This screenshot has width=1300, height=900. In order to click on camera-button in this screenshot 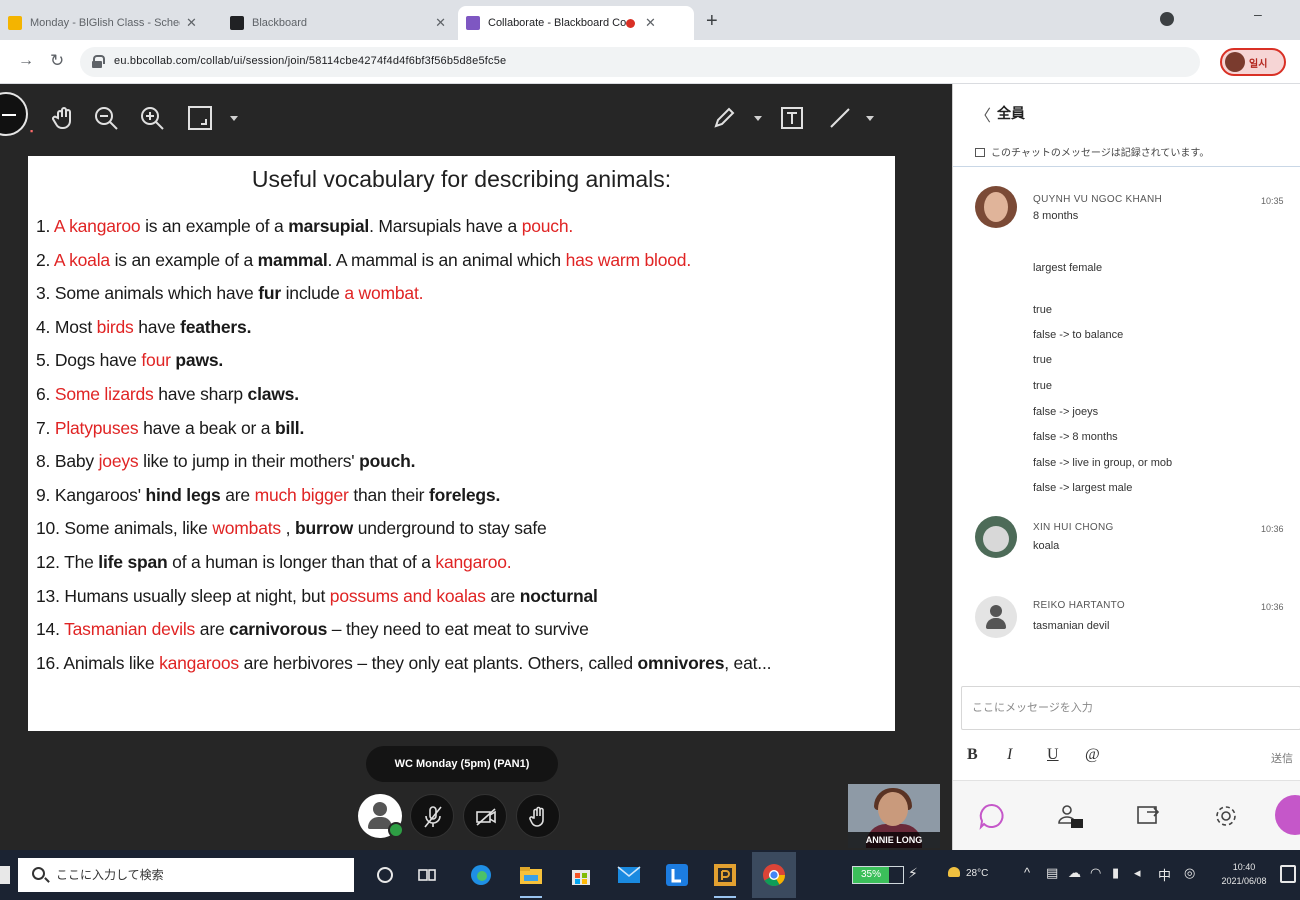, I will do `click(485, 816)`.